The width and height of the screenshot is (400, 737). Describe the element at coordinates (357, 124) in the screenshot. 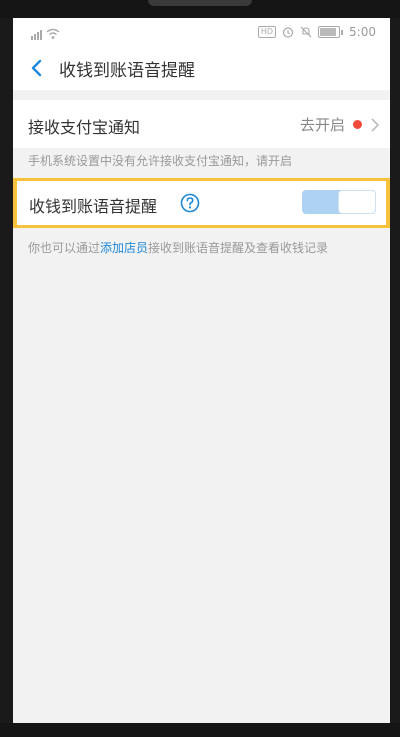

I see `red-dot-badge` at that location.